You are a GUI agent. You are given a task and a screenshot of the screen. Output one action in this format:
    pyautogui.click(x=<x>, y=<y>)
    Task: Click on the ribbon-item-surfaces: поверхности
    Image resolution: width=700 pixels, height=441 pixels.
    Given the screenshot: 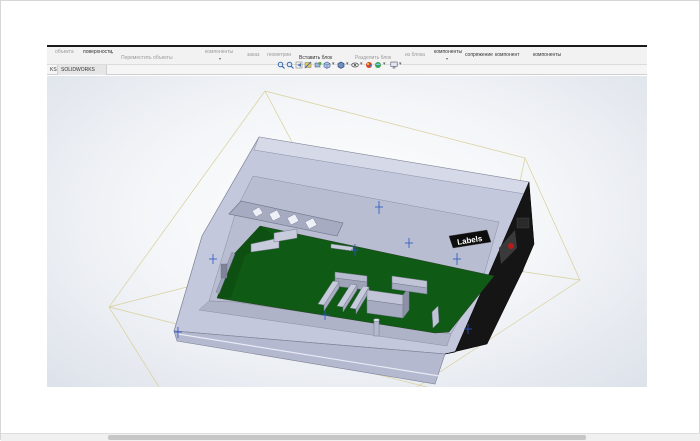 What is the action you would take?
    pyautogui.click(x=97, y=52)
    